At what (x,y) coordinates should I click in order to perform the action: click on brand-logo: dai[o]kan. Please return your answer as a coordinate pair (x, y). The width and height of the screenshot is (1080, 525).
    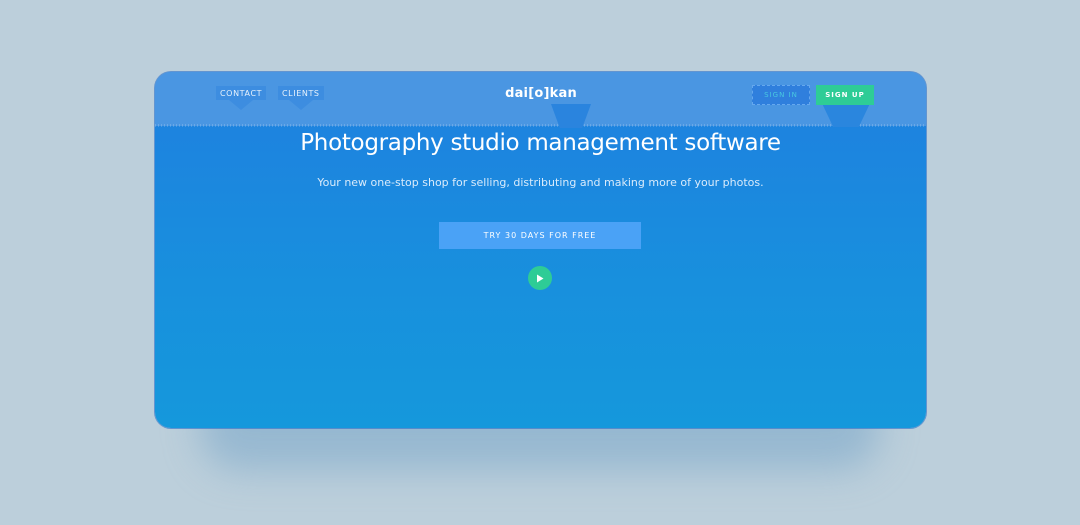
    Looking at the image, I should click on (541, 93).